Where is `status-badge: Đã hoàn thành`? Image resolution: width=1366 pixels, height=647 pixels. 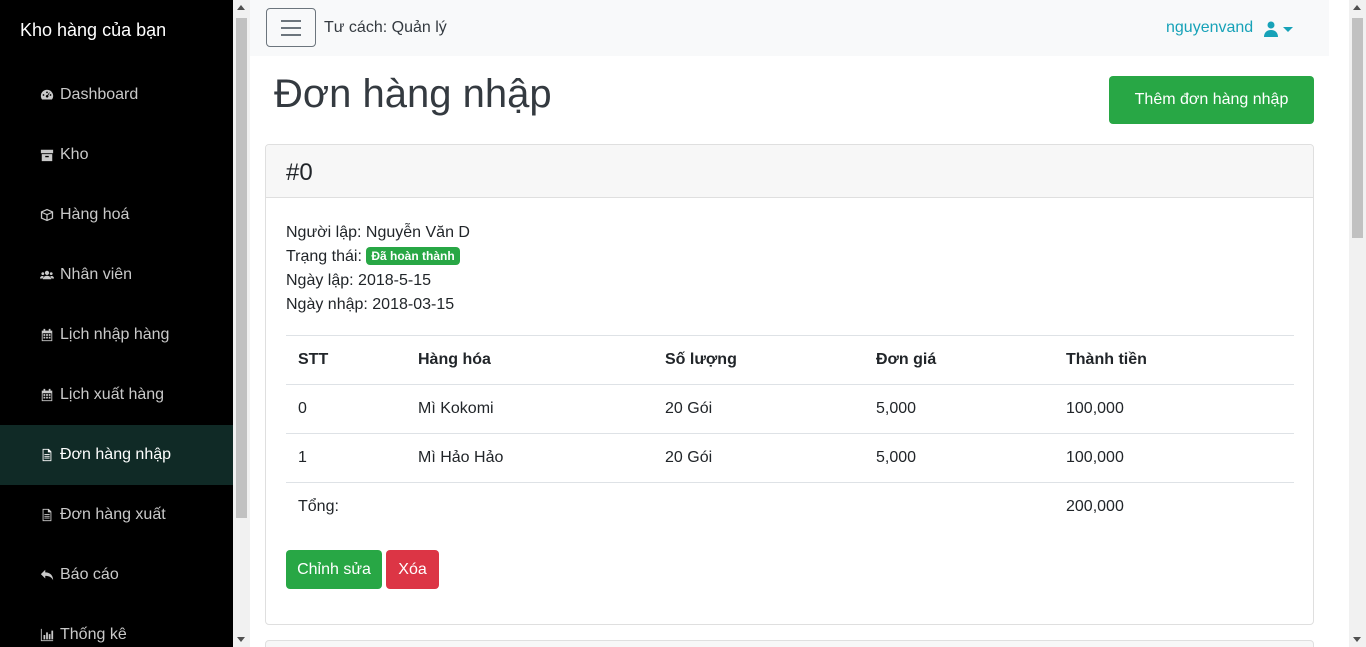
status-badge: Đã hoàn thành is located at coordinates (413, 256).